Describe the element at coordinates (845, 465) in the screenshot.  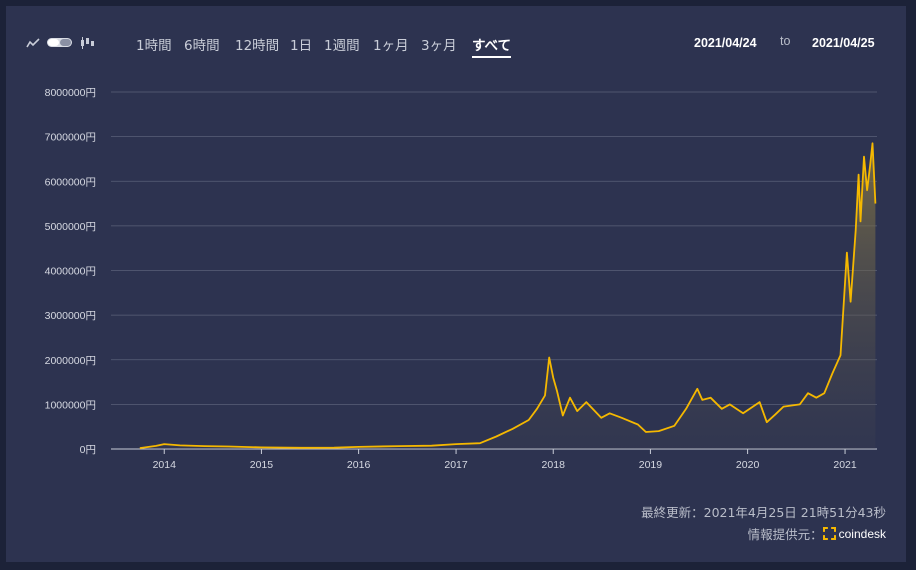
I see `x-tick-label: 2021` at that location.